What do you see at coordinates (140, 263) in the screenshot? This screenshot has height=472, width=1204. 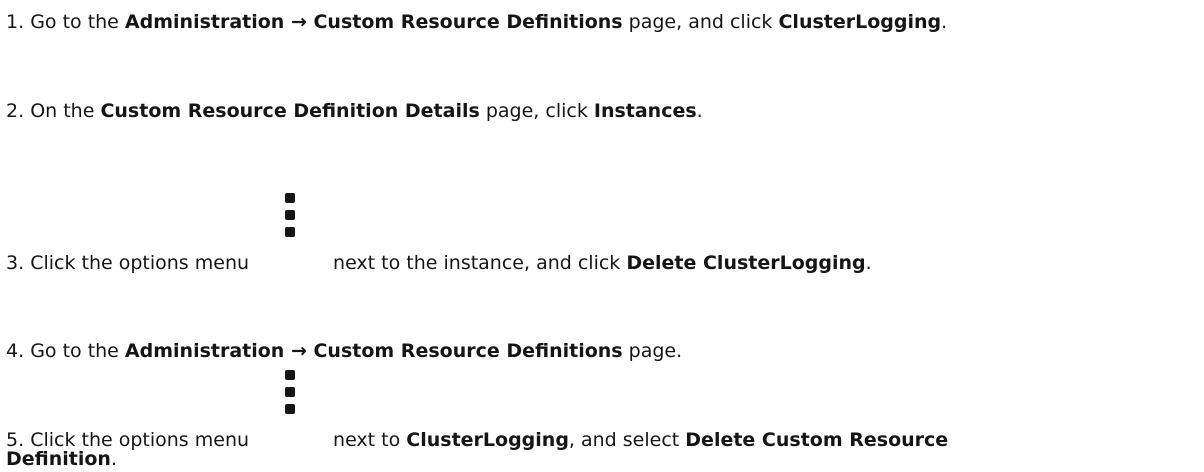 I see `step-text: Click the options menu` at bounding box center [140, 263].